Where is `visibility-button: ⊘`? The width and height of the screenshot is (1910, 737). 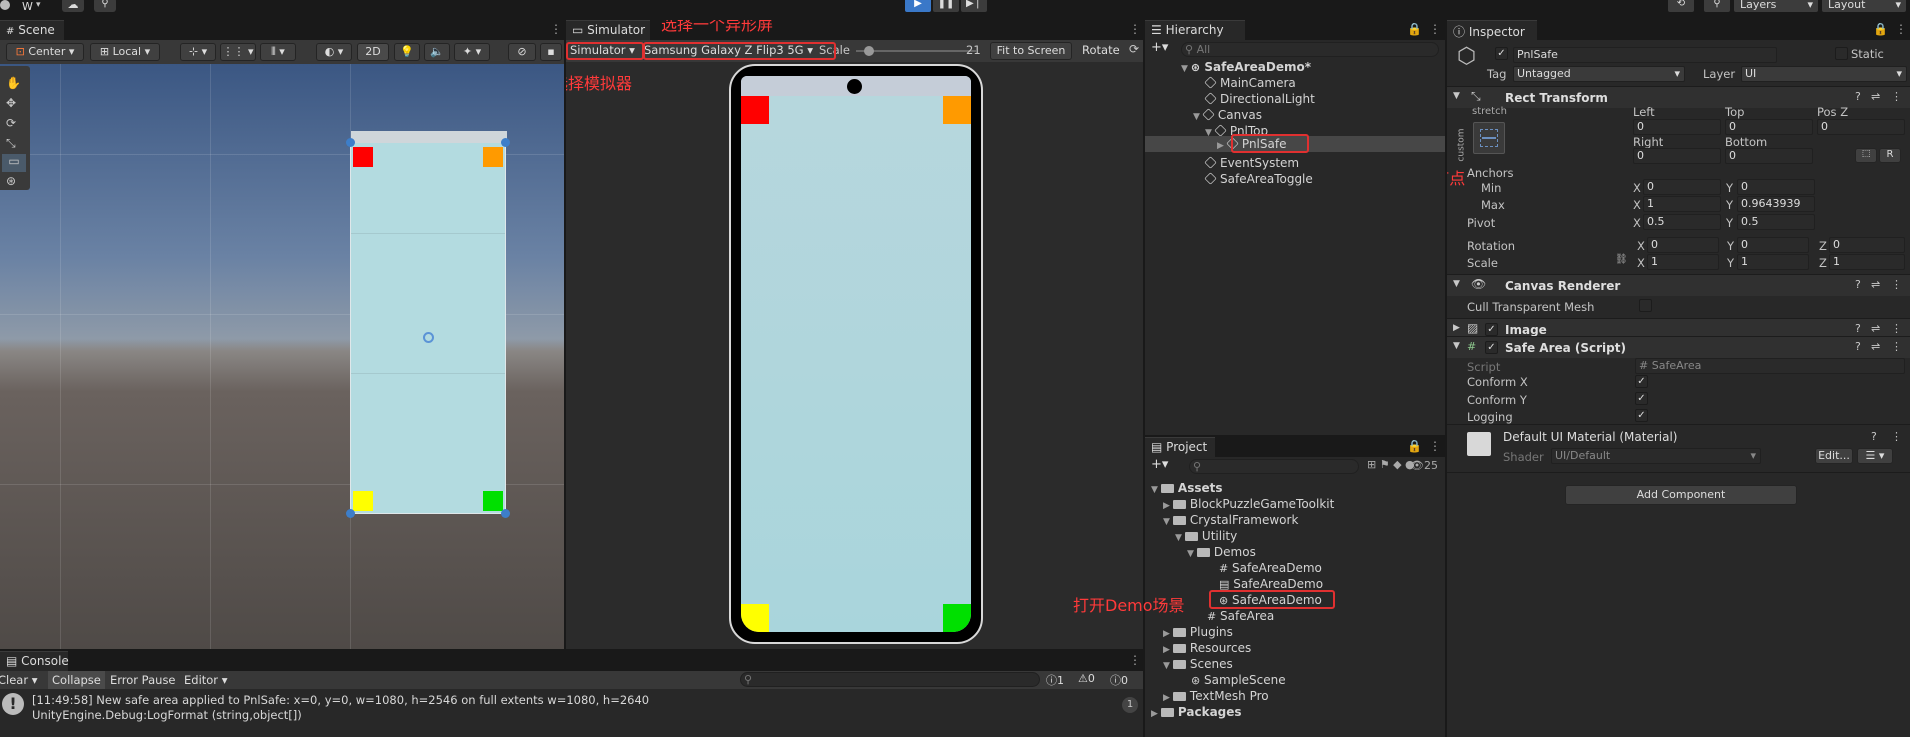
visibility-button: ⊘ is located at coordinates (522, 52).